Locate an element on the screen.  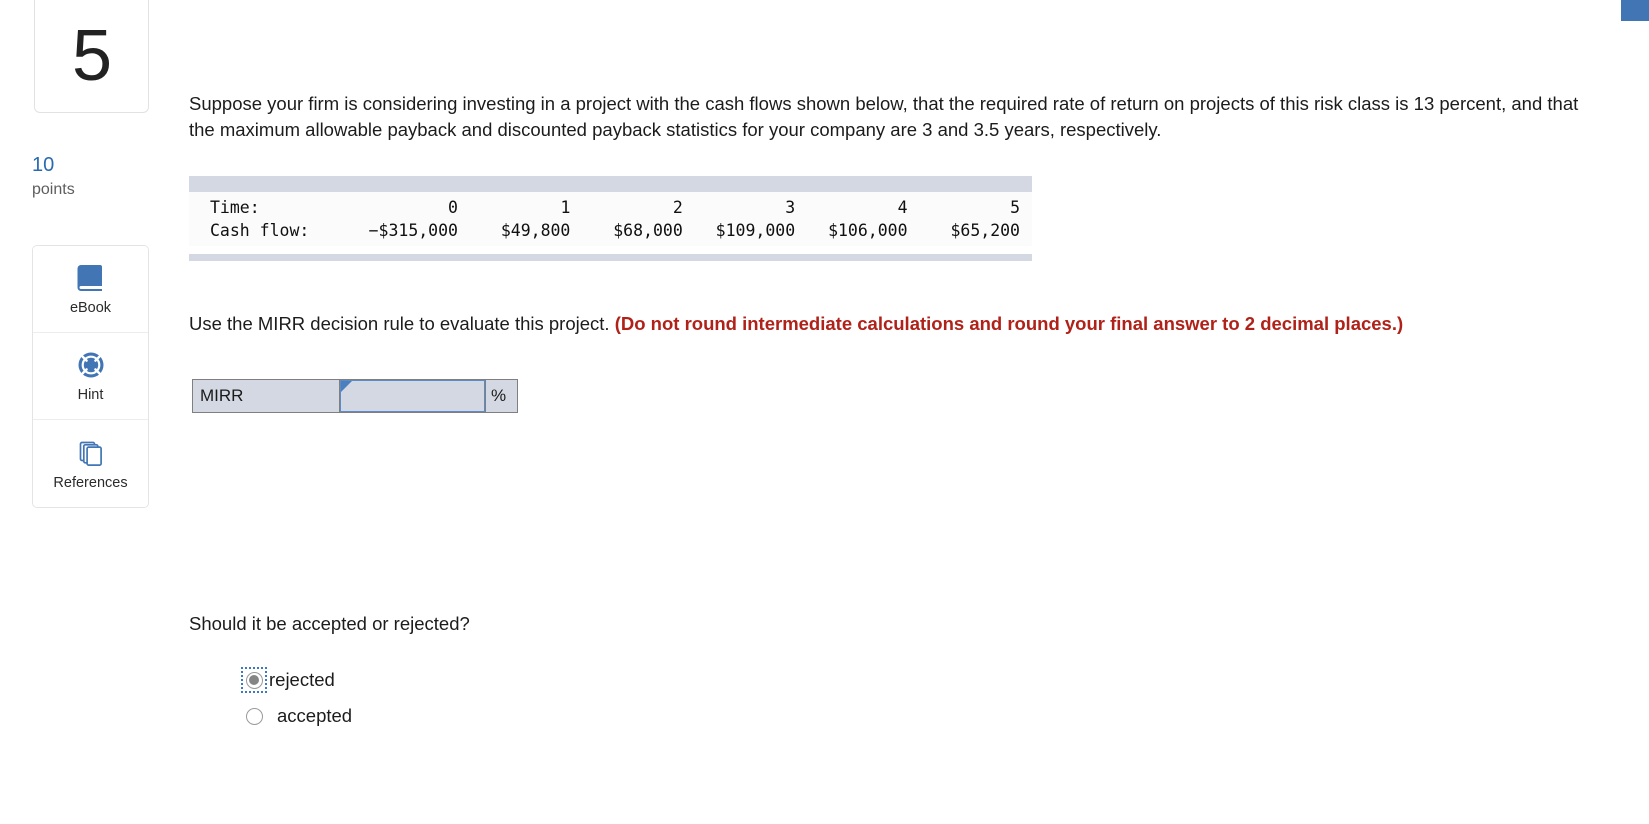
choice-rejected: rejected is located at coordinates (296, 680).